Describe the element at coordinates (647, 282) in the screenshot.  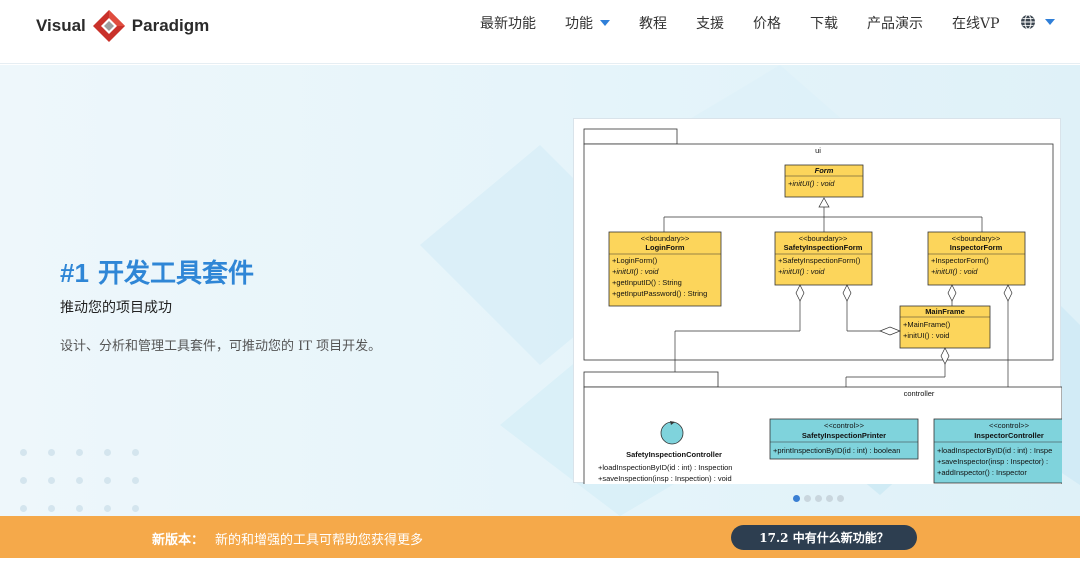
I see `class-operation: +getInputID() : String` at that location.